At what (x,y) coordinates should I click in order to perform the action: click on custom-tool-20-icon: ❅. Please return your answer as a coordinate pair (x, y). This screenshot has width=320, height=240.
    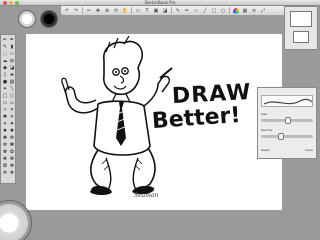
    Looking at the image, I should click on (12, 173).